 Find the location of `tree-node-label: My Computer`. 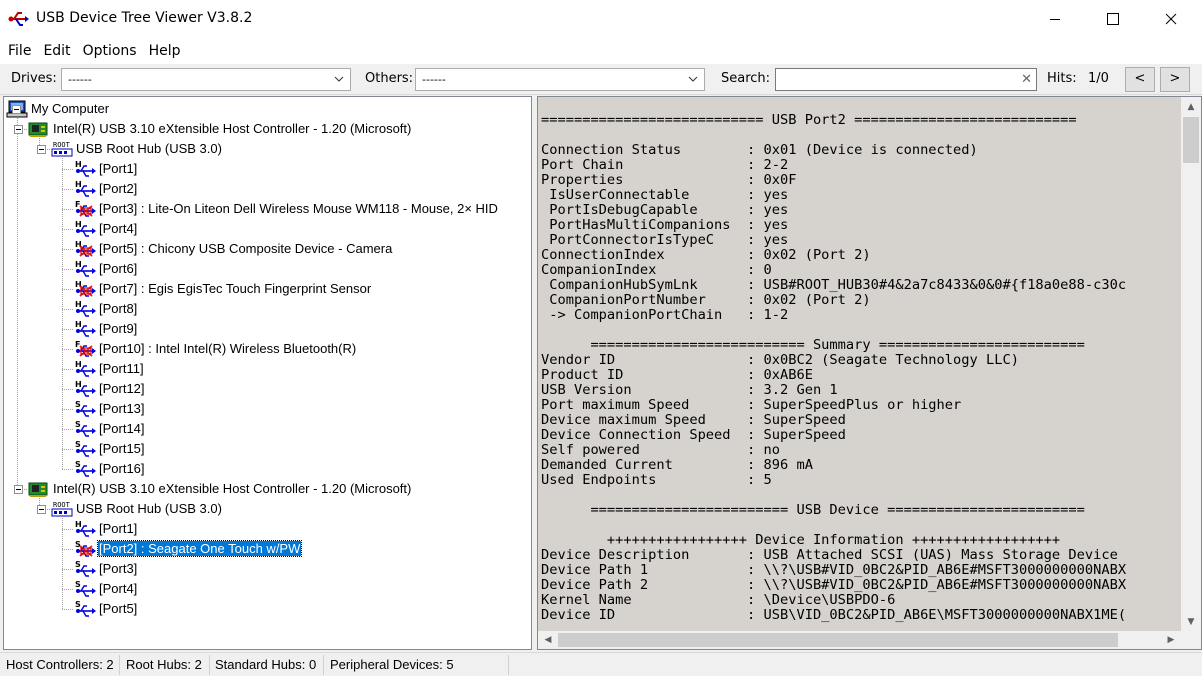

tree-node-label: My Computer is located at coordinates (70, 108).